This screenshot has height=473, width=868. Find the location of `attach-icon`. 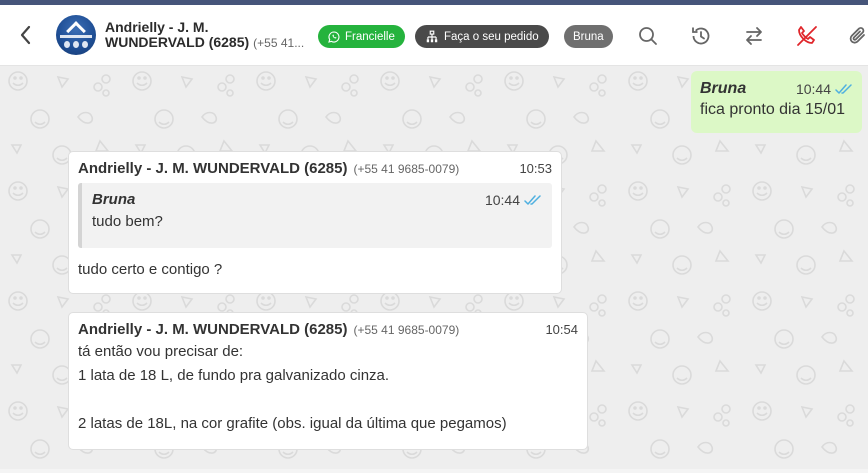

attach-icon is located at coordinates (857, 35).